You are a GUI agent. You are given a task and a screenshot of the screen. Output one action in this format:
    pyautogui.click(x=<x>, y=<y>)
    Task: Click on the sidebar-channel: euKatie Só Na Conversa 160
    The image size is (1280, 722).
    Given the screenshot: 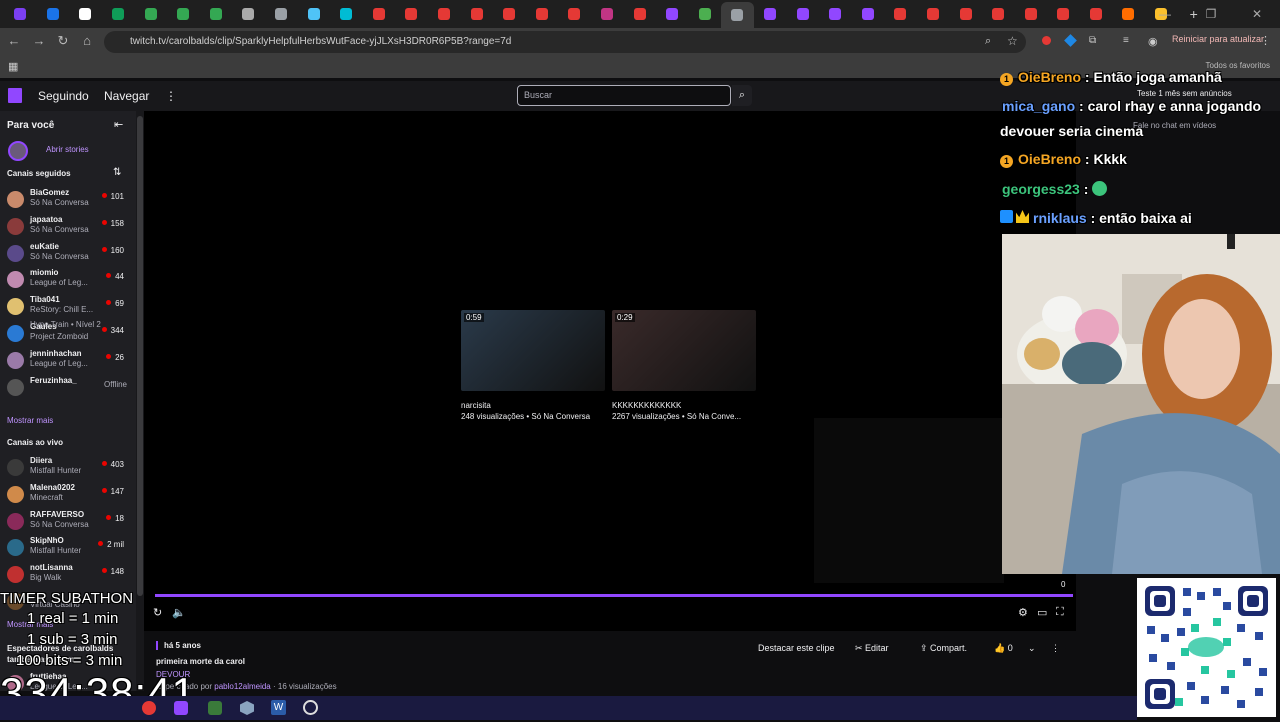 What is the action you would take?
    pyautogui.click(x=68, y=253)
    